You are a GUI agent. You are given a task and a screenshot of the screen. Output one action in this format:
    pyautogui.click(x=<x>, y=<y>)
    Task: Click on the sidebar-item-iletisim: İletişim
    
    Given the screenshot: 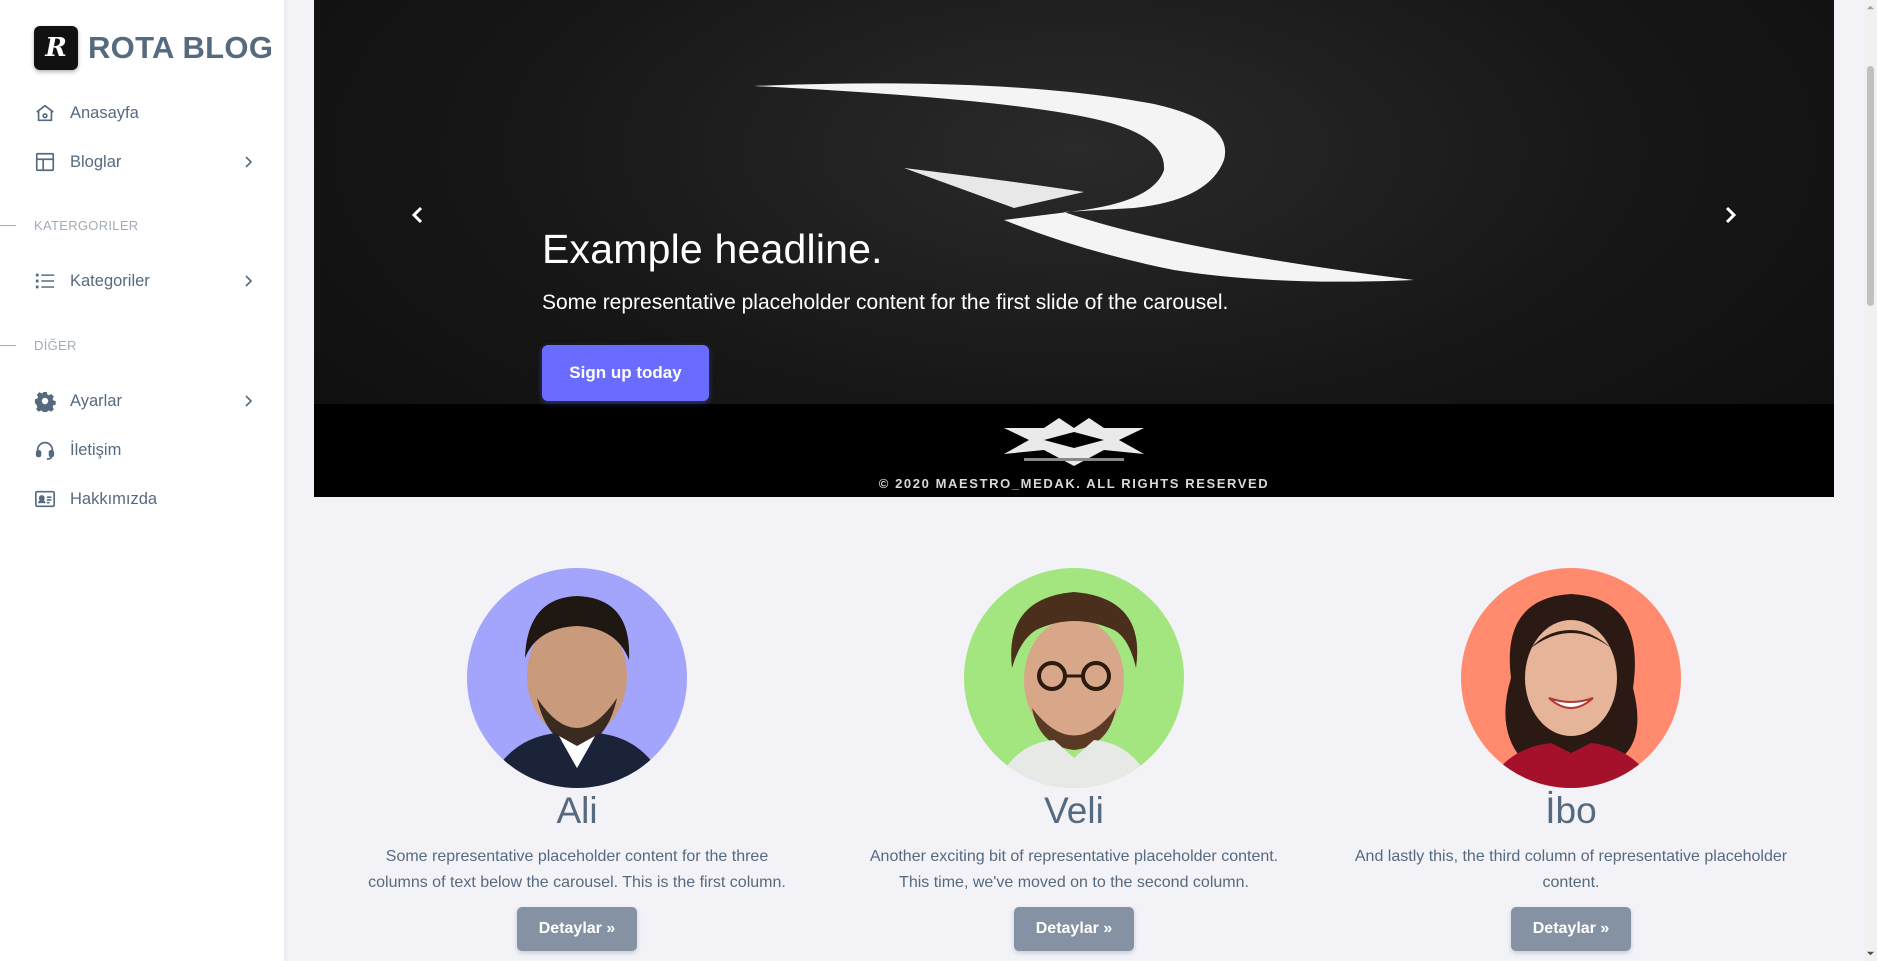 What is the action you would take?
    pyautogui.click(x=145, y=450)
    